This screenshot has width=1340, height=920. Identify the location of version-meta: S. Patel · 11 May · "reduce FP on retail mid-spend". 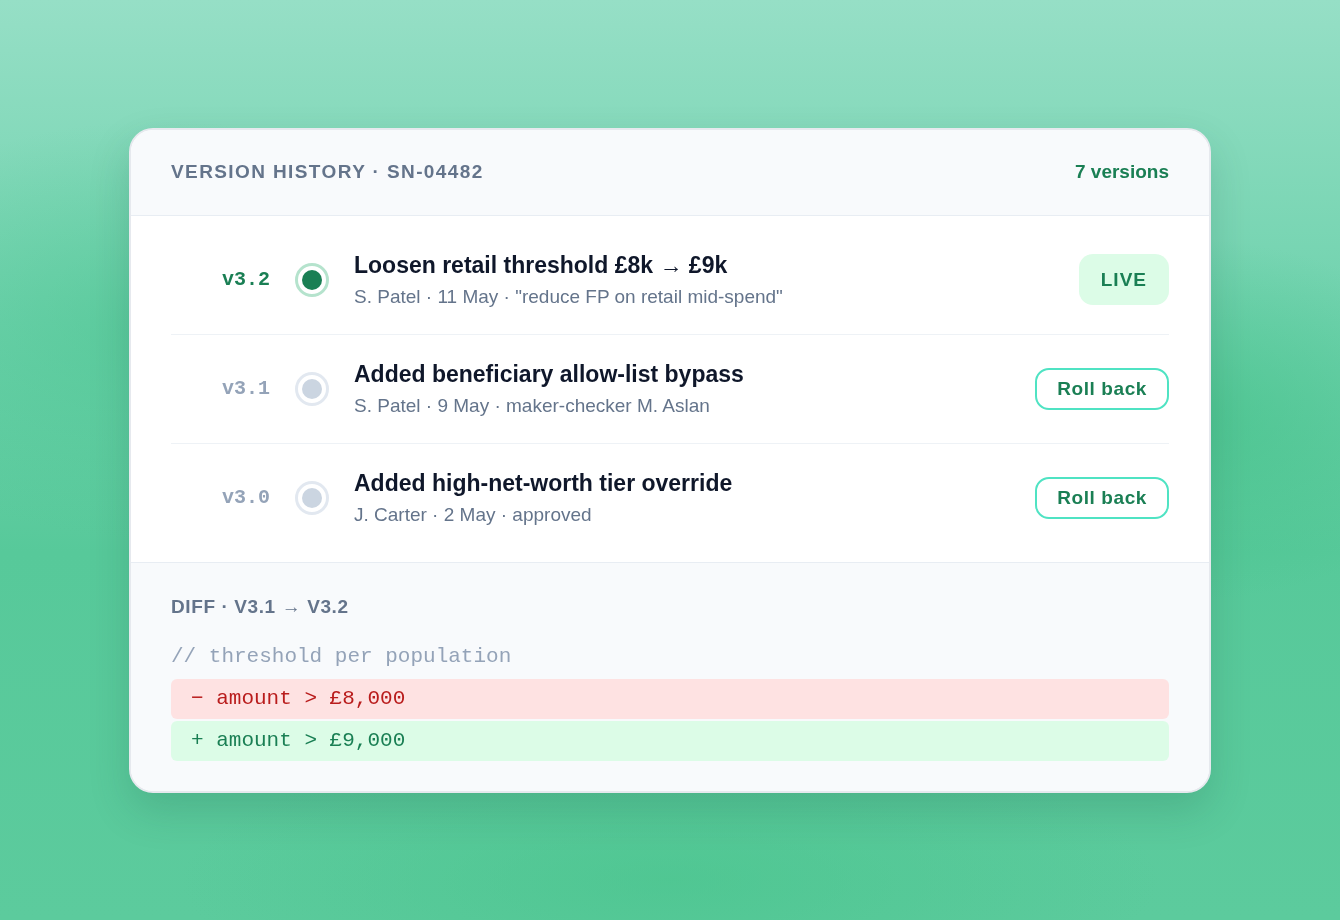
(569, 296).